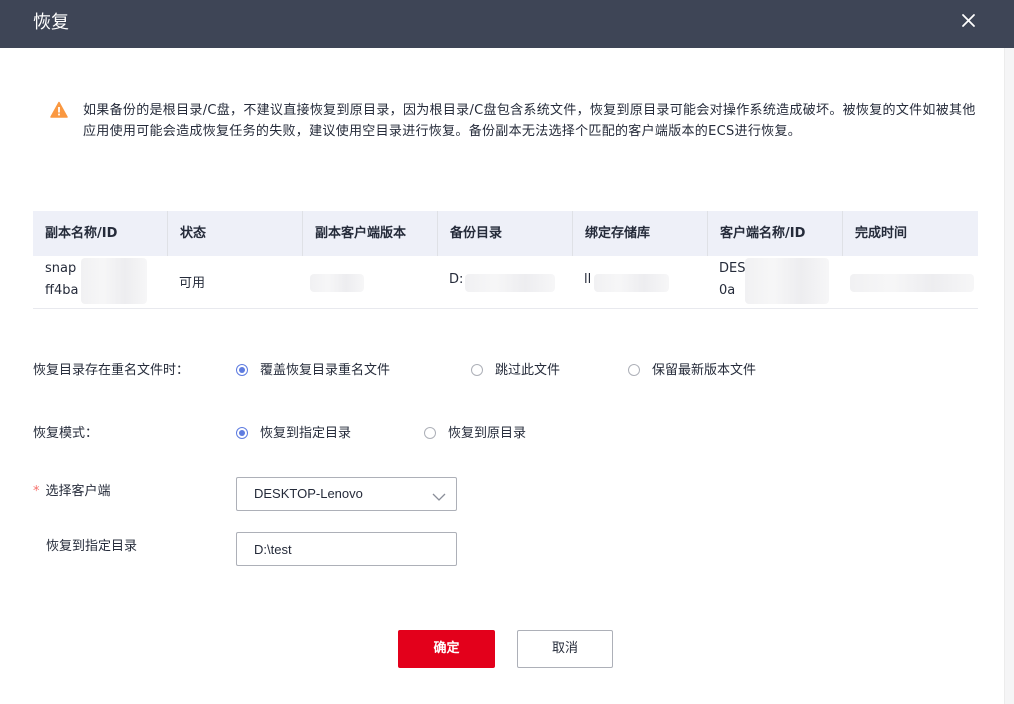  What do you see at coordinates (774, 233) in the screenshot?
I see `column-header-client-name: 客户端名称/ID` at bounding box center [774, 233].